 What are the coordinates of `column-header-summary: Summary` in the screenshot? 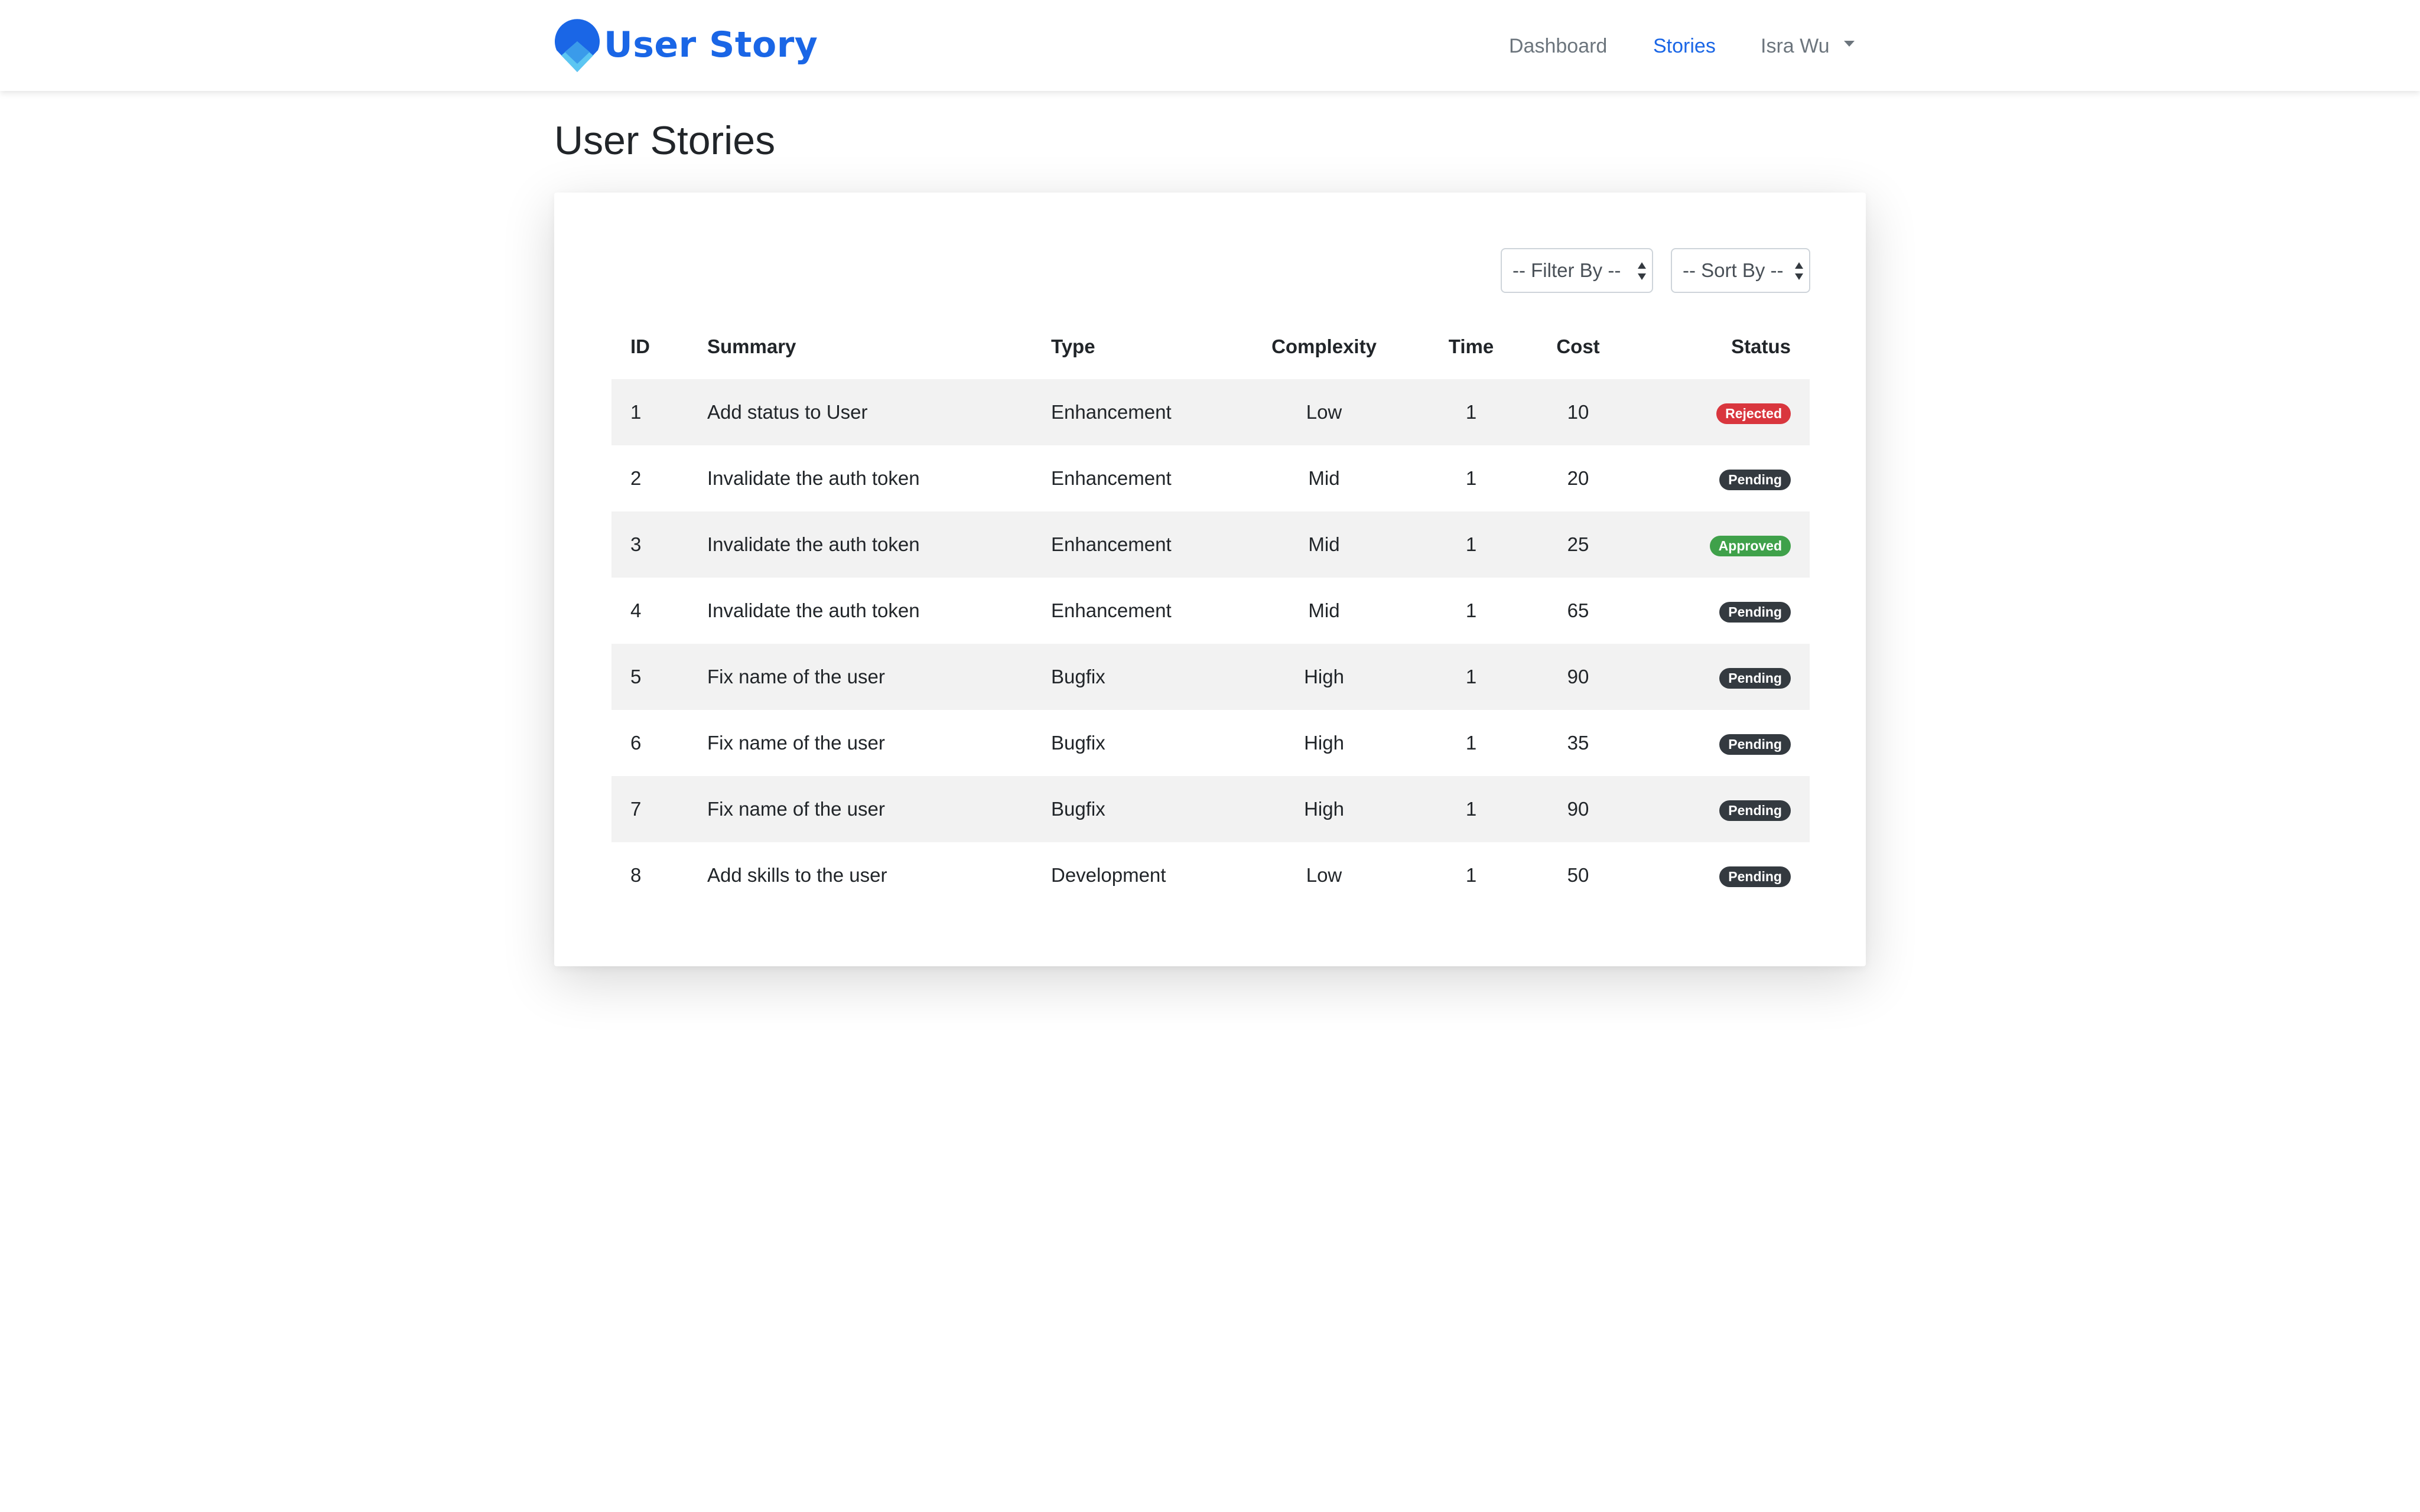 It's located at (751, 346).